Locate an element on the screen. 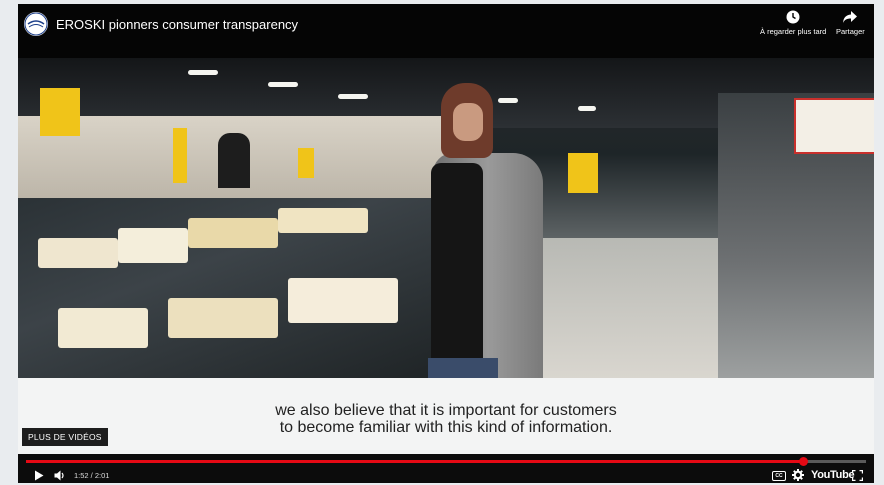 The image size is (884, 485). subtitles-icon: CC is located at coordinates (779, 476).